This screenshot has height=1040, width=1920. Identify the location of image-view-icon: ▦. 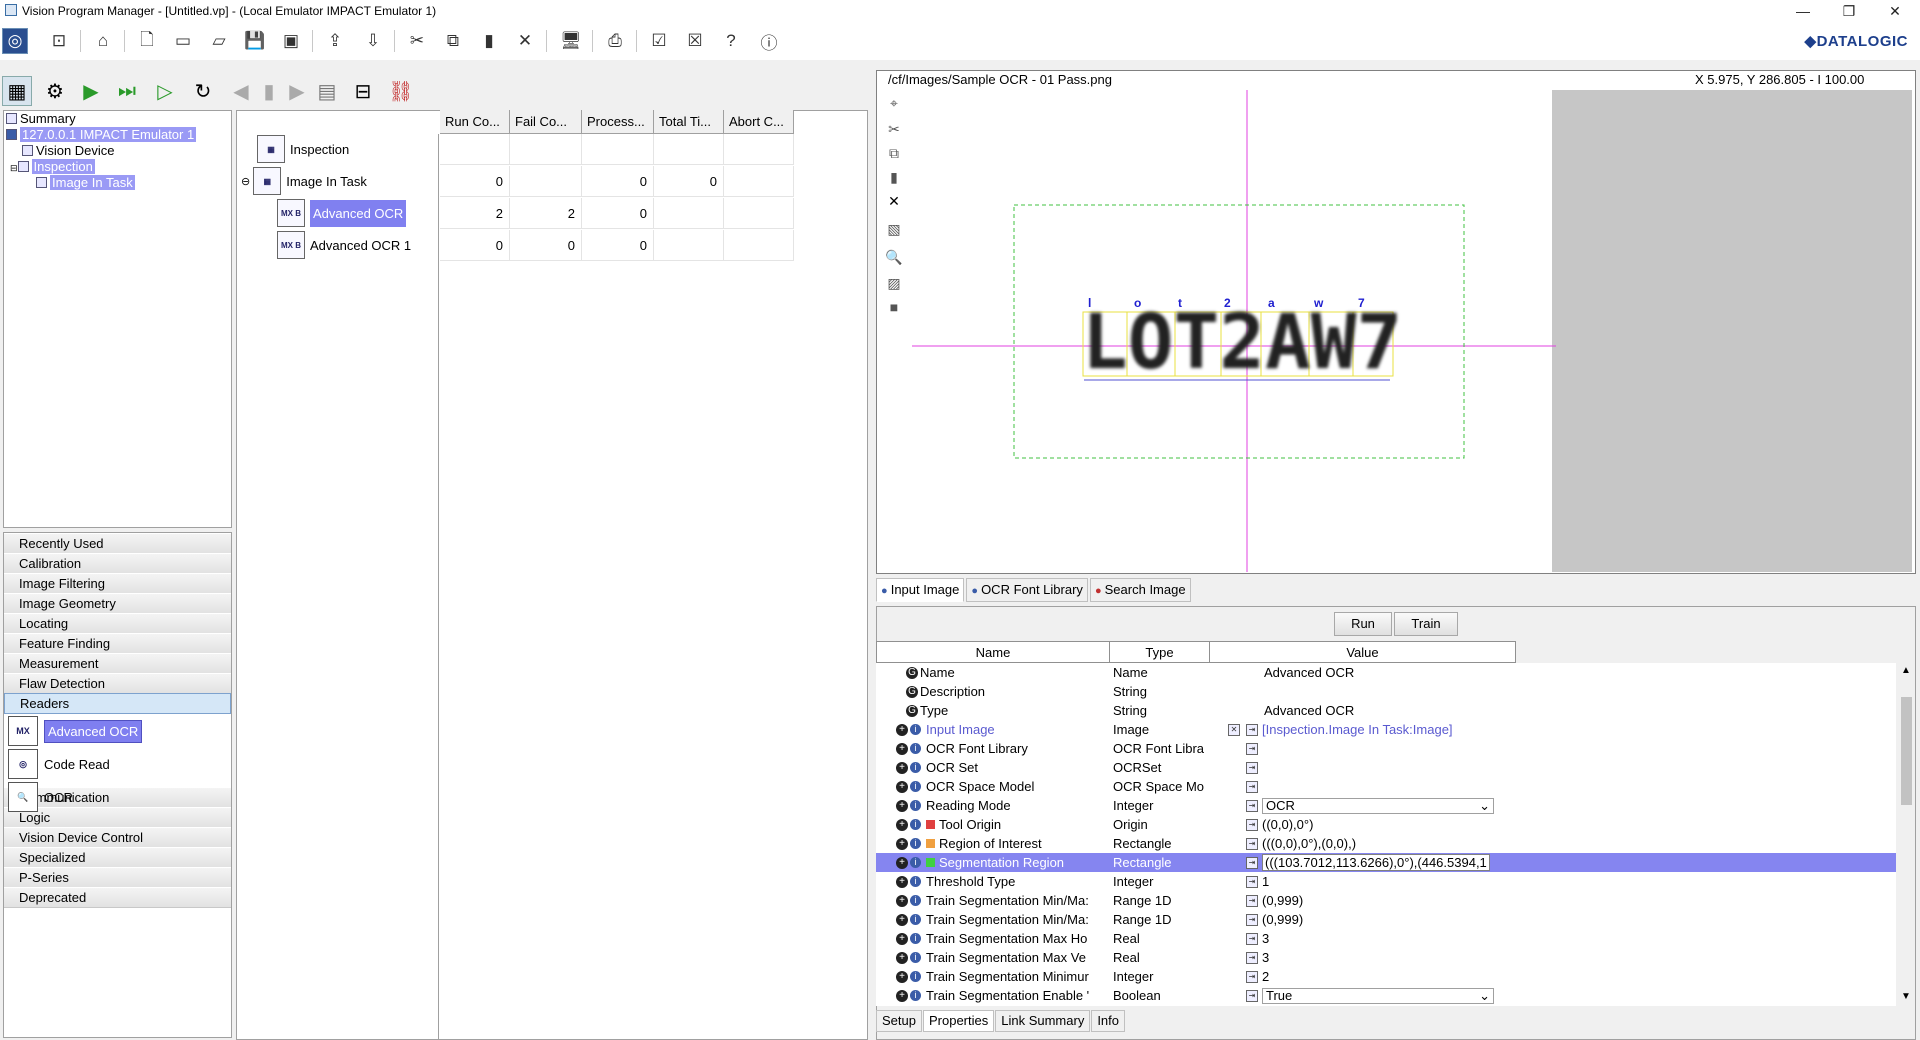
(17, 91).